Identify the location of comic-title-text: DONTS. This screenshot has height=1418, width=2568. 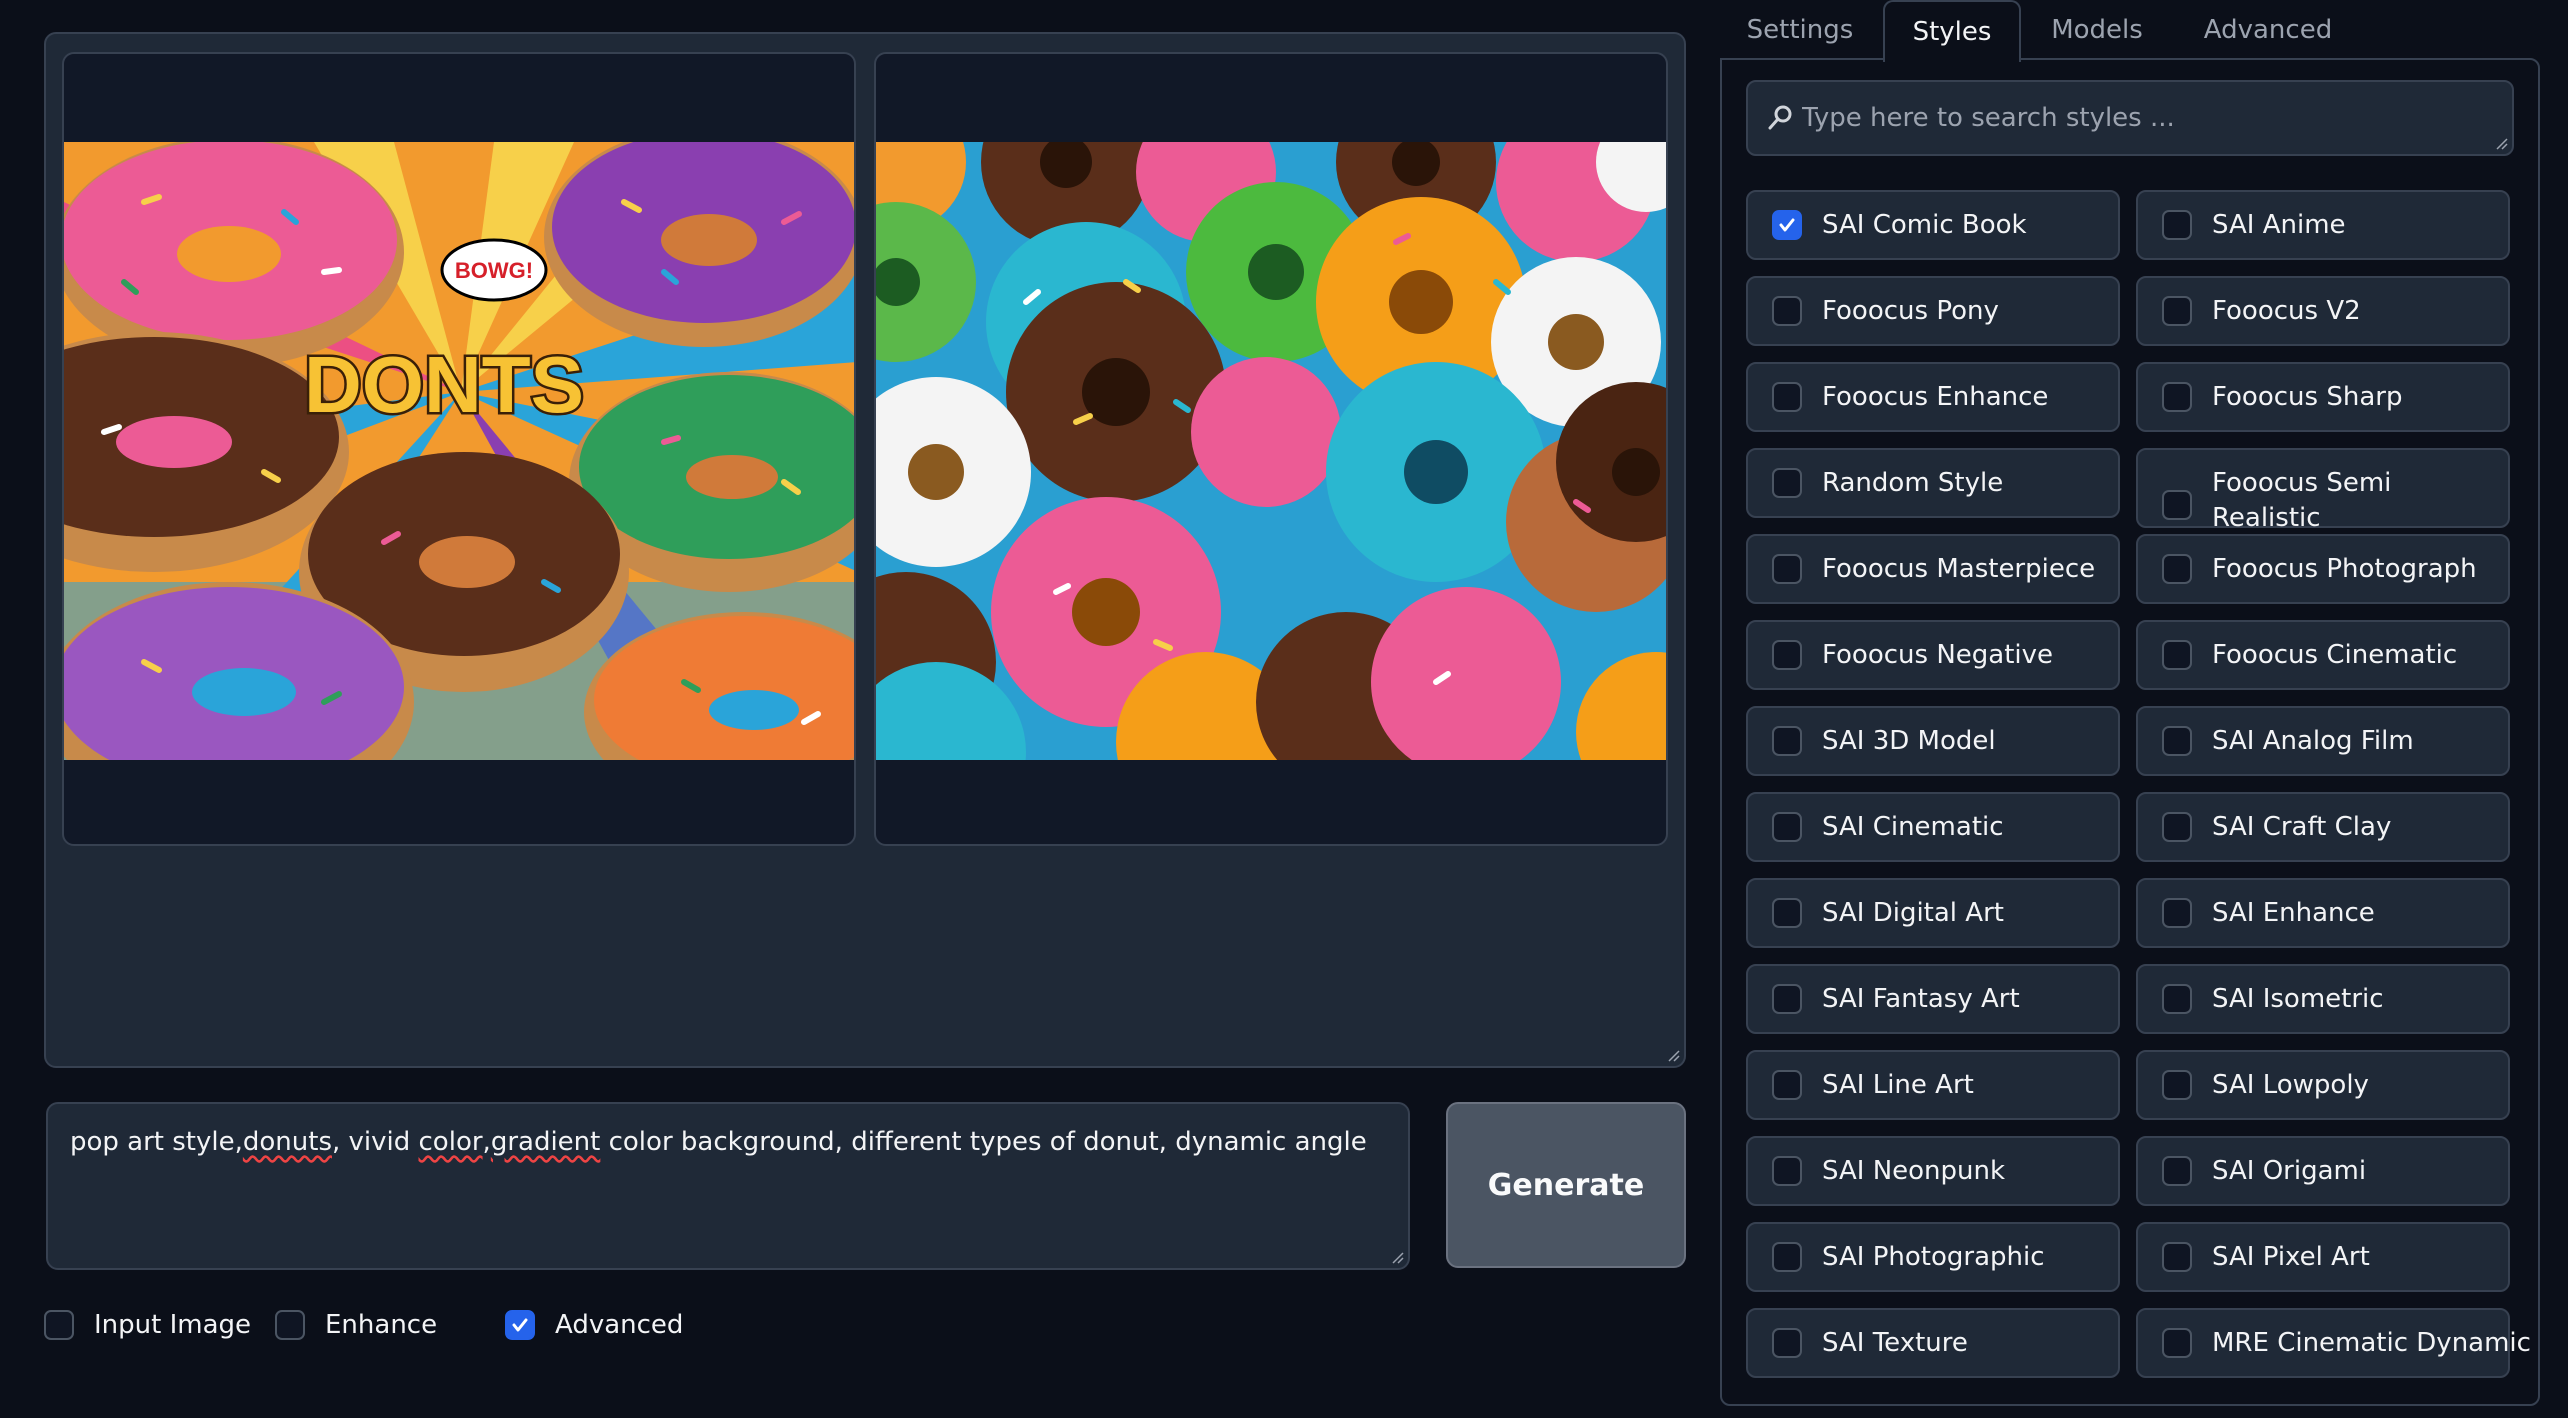
(444, 384).